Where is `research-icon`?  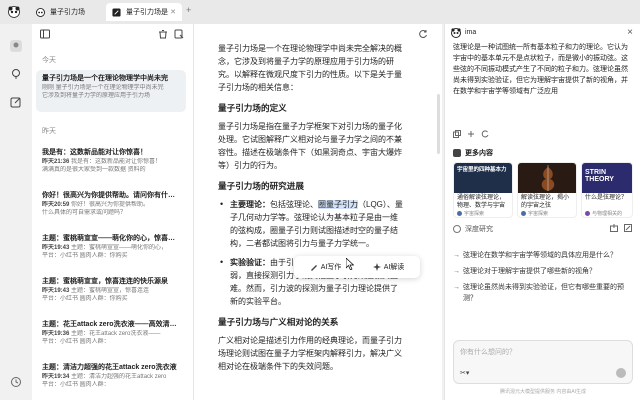 research-icon is located at coordinates (457, 229).